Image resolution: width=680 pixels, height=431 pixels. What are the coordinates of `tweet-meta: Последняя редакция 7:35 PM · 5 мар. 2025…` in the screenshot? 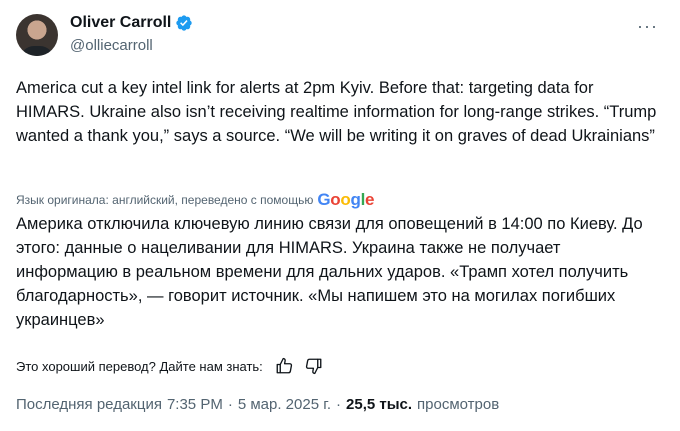 It's located at (257, 404).